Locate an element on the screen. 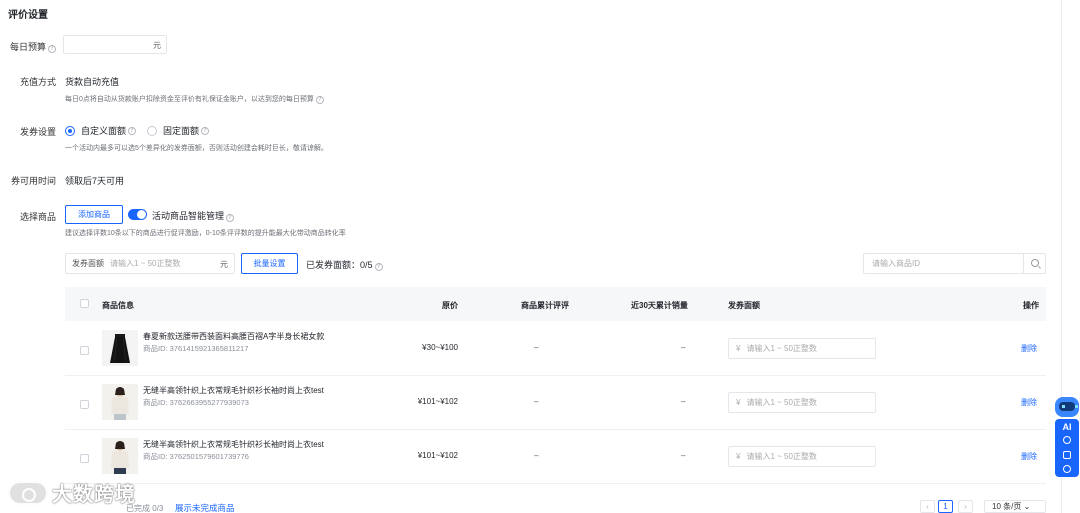 This screenshot has height=513, width=1080. page-size-select: 10 条/页 ⌄ is located at coordinates (1015, 506).